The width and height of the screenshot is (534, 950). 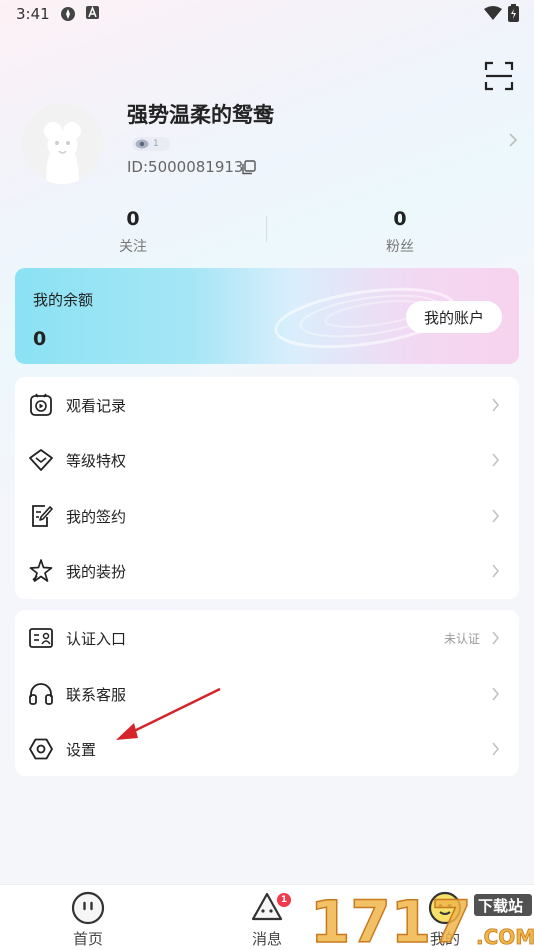 What do you see at coordinates (267, 571) in the screenshot?
I see `menu-item-my-outfit: 我的装扮` at bounding box center [267, 571].